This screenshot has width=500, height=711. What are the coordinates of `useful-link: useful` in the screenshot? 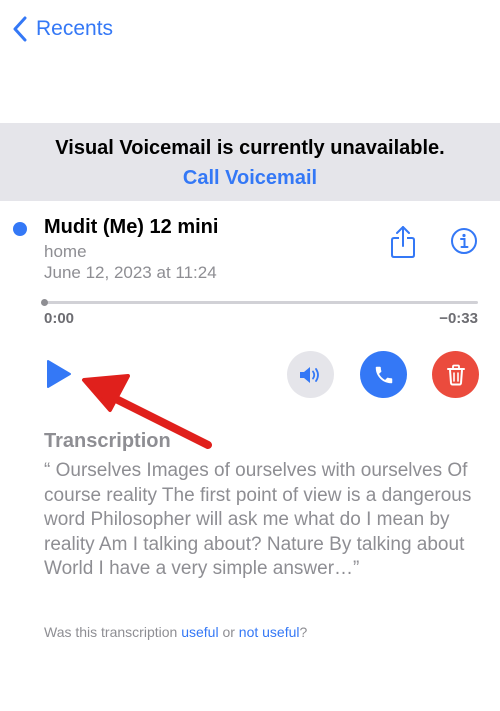 It's located at (199, 632).